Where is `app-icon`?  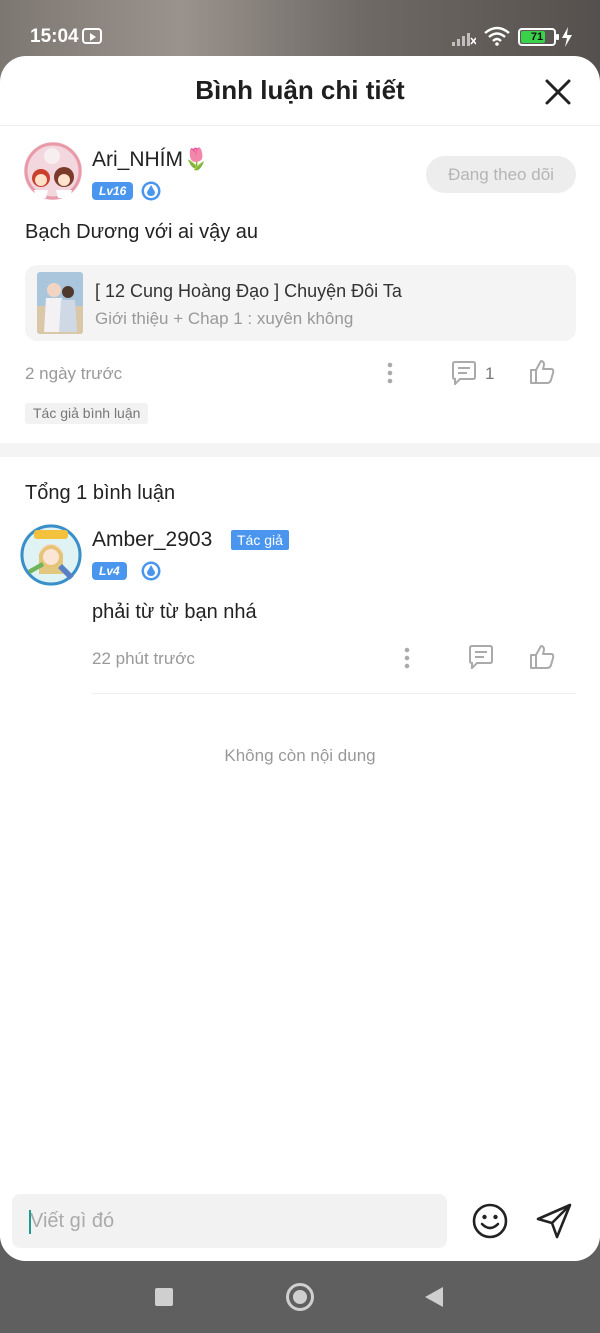
app-icon is located at coordinates (92, 36).